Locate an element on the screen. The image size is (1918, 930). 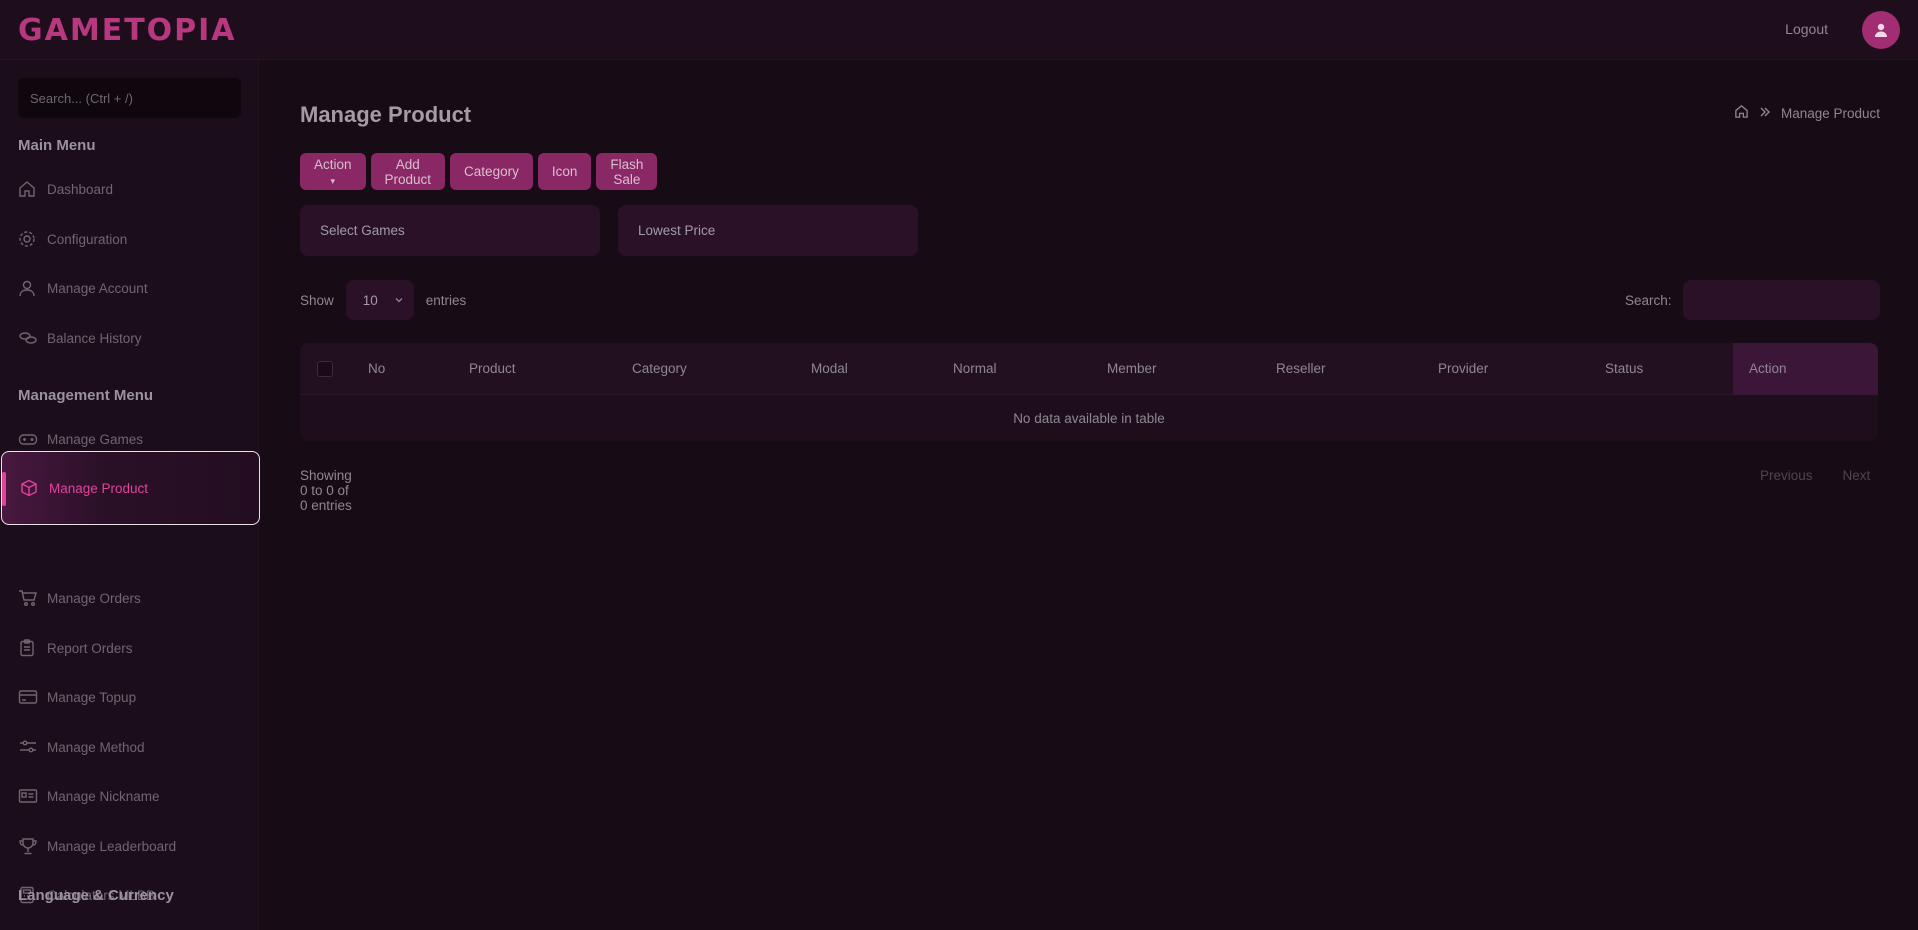
breadcrumb: Manage Product is located at coordinates (1807, 113).